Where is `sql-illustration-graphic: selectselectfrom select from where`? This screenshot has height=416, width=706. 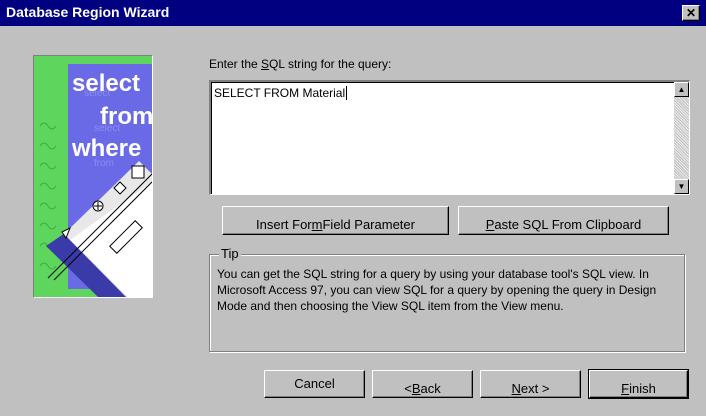 sql-illustration-graphic: selectselectfrom select from where is located at coordinates (93, 176).